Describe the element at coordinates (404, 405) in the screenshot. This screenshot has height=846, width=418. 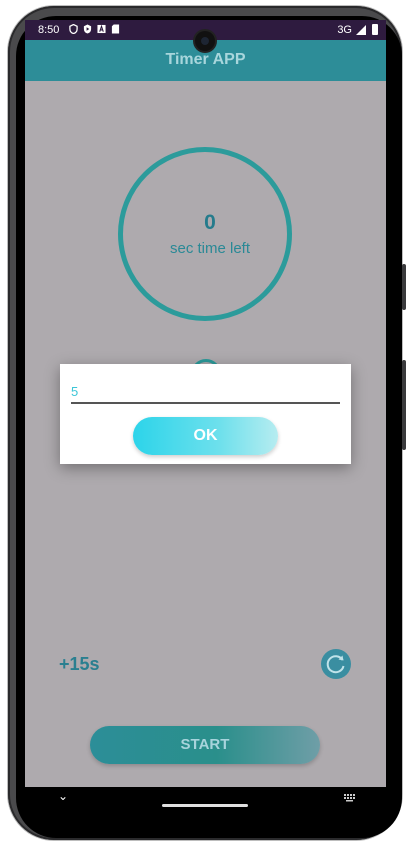
I see `volume-button` at that location.